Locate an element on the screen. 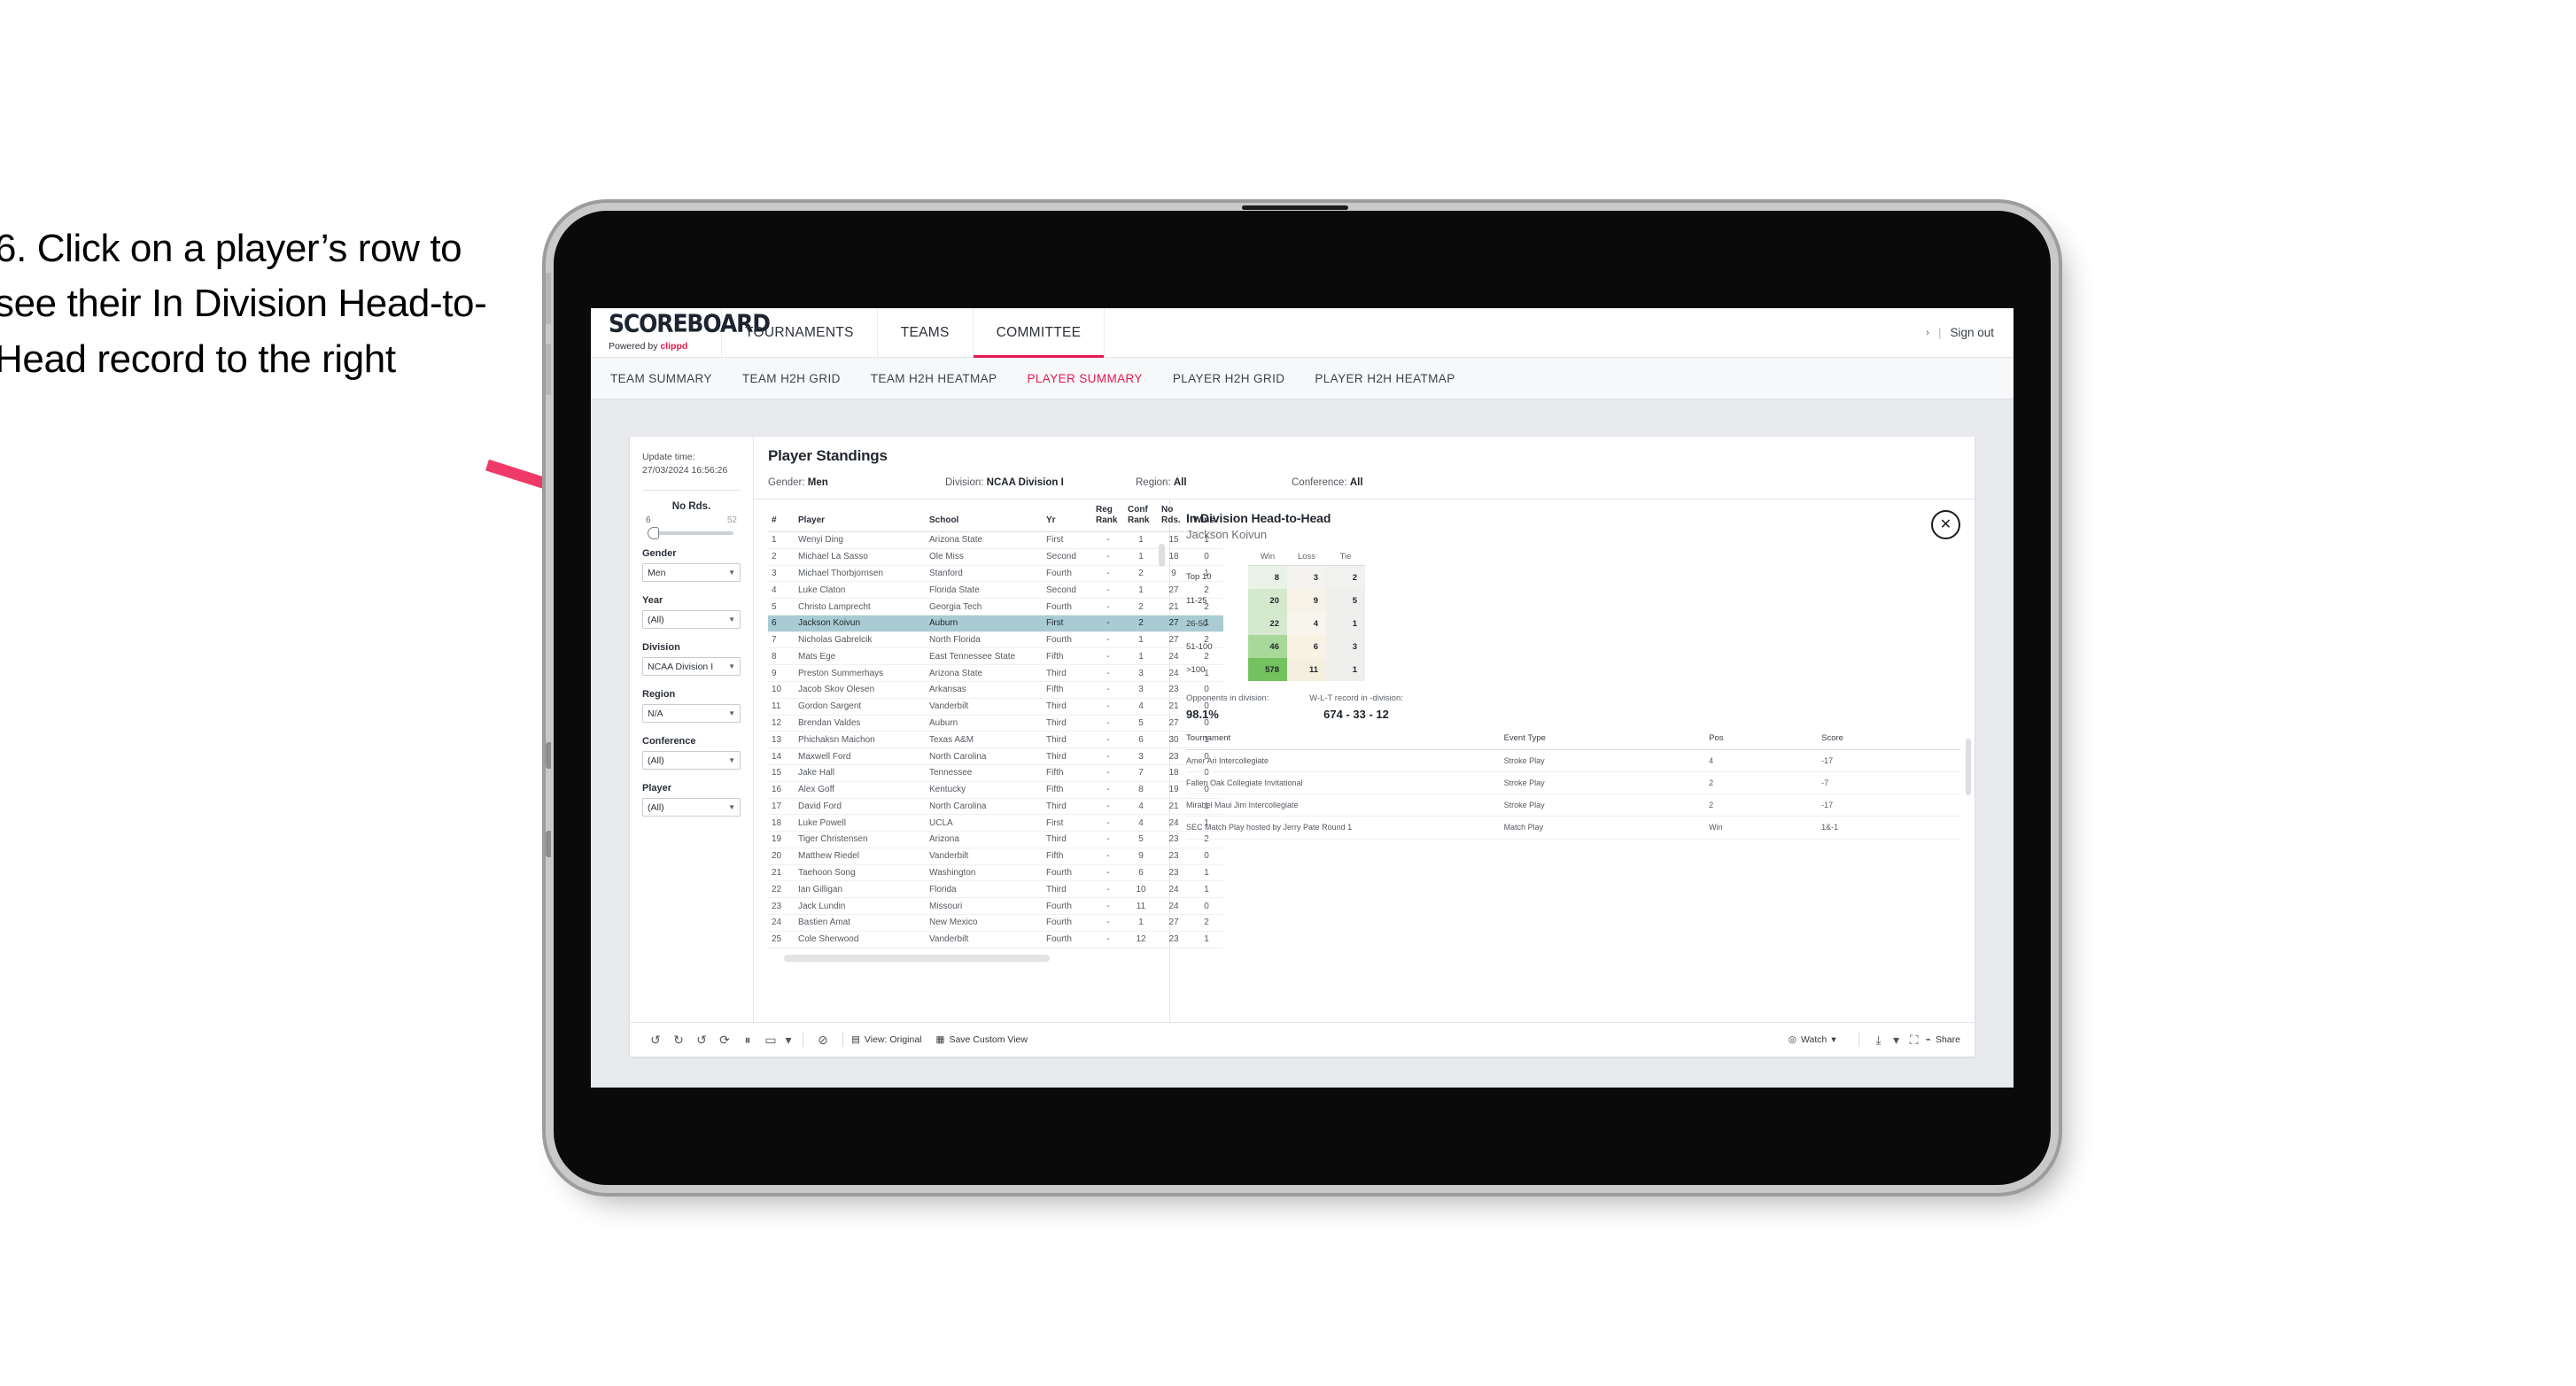 This screenshot has width=2576, height=1386. table-row: 15 Jake Hall Tennessee Fifth -7 18 0 is located at coordinates (995, 773).